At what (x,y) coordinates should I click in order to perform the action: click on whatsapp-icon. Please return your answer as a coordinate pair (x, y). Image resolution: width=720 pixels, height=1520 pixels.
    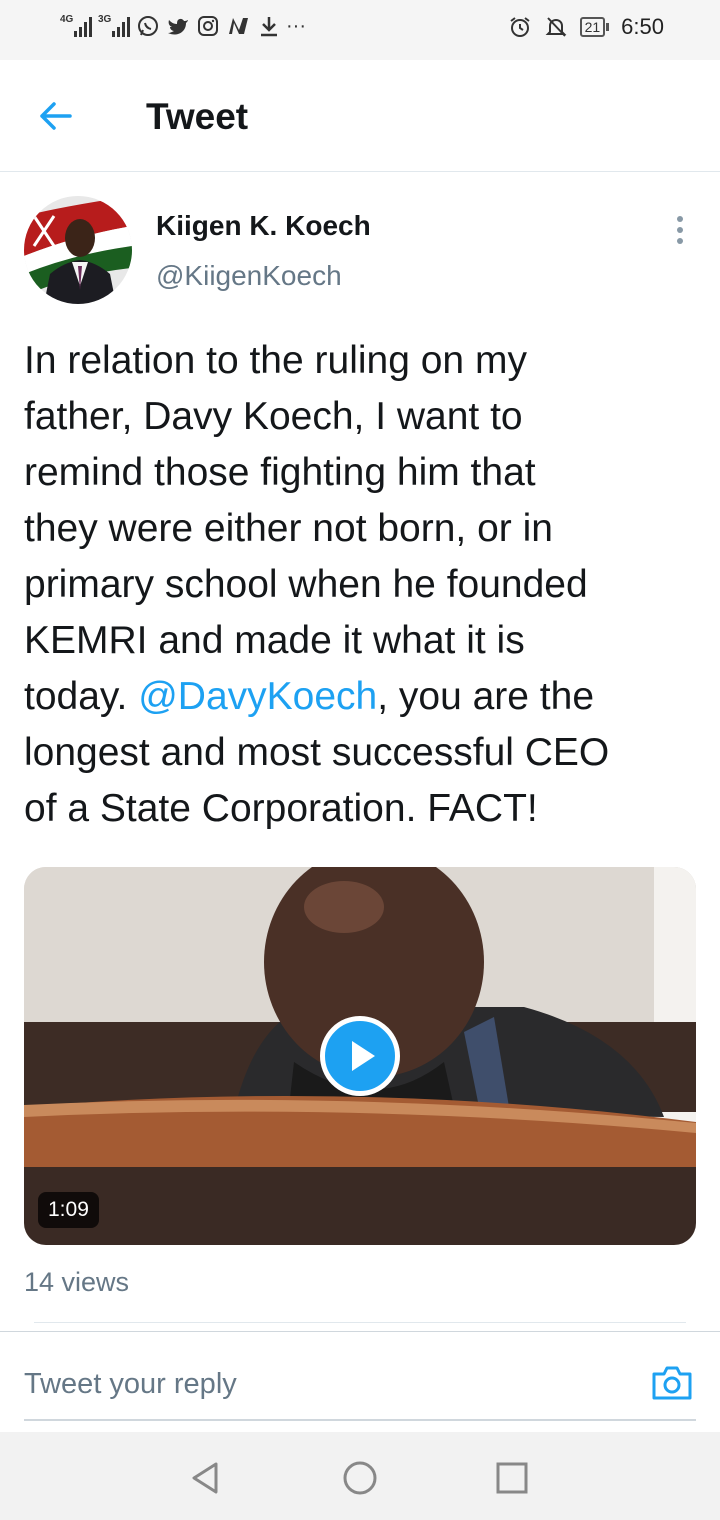
    Looking at the image, I should click on (148, 26).